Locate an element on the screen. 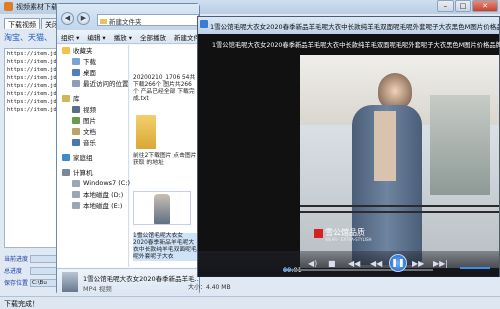  nav-item: 收藏夹 is located at coordinates (92, 50).